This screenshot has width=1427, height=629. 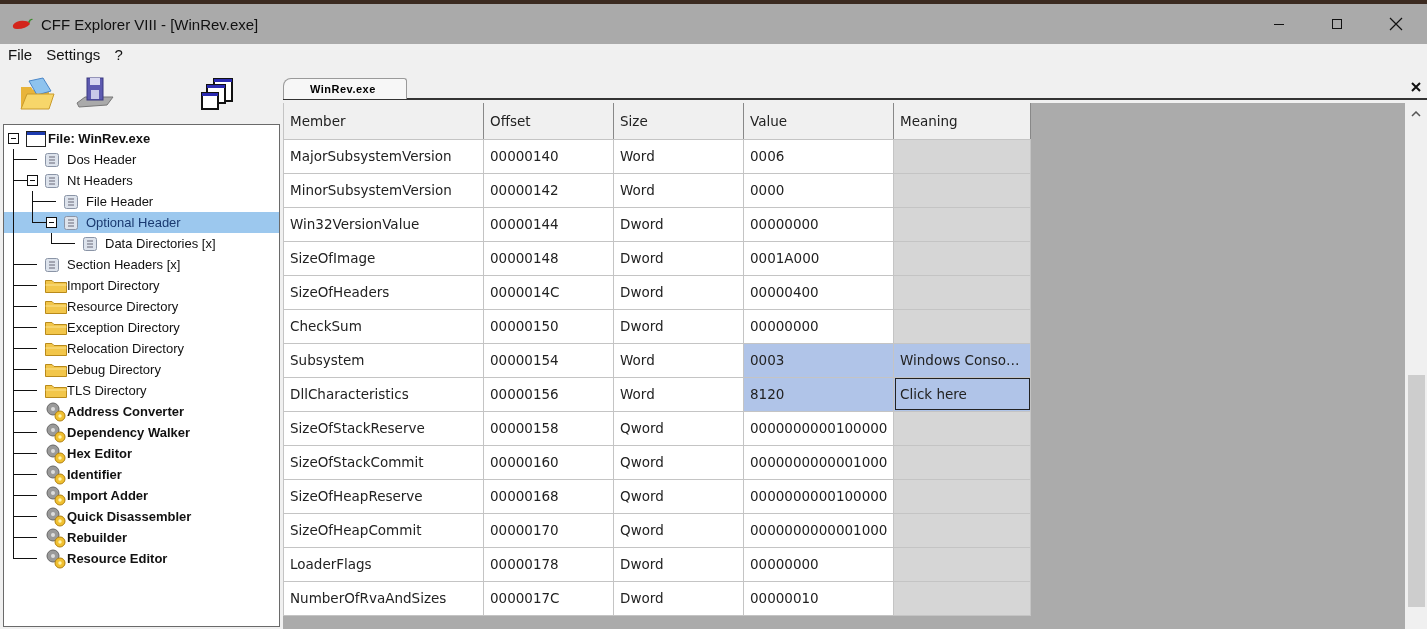 I want to click on tree-item: Hex Editor, so click(x=146, y=453).